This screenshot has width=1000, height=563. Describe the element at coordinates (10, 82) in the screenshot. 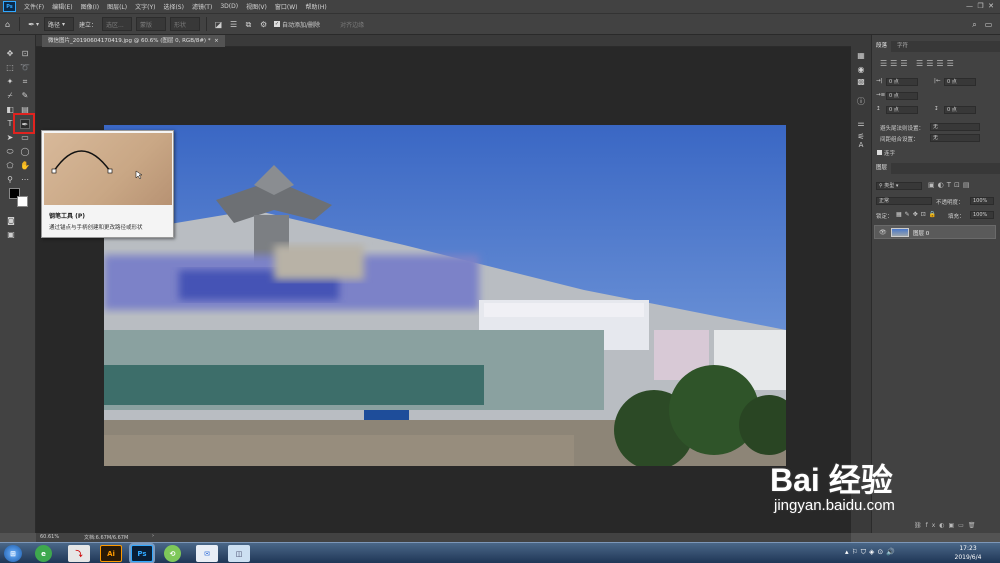

I see `magic-wand-icon: ✦` at that location.